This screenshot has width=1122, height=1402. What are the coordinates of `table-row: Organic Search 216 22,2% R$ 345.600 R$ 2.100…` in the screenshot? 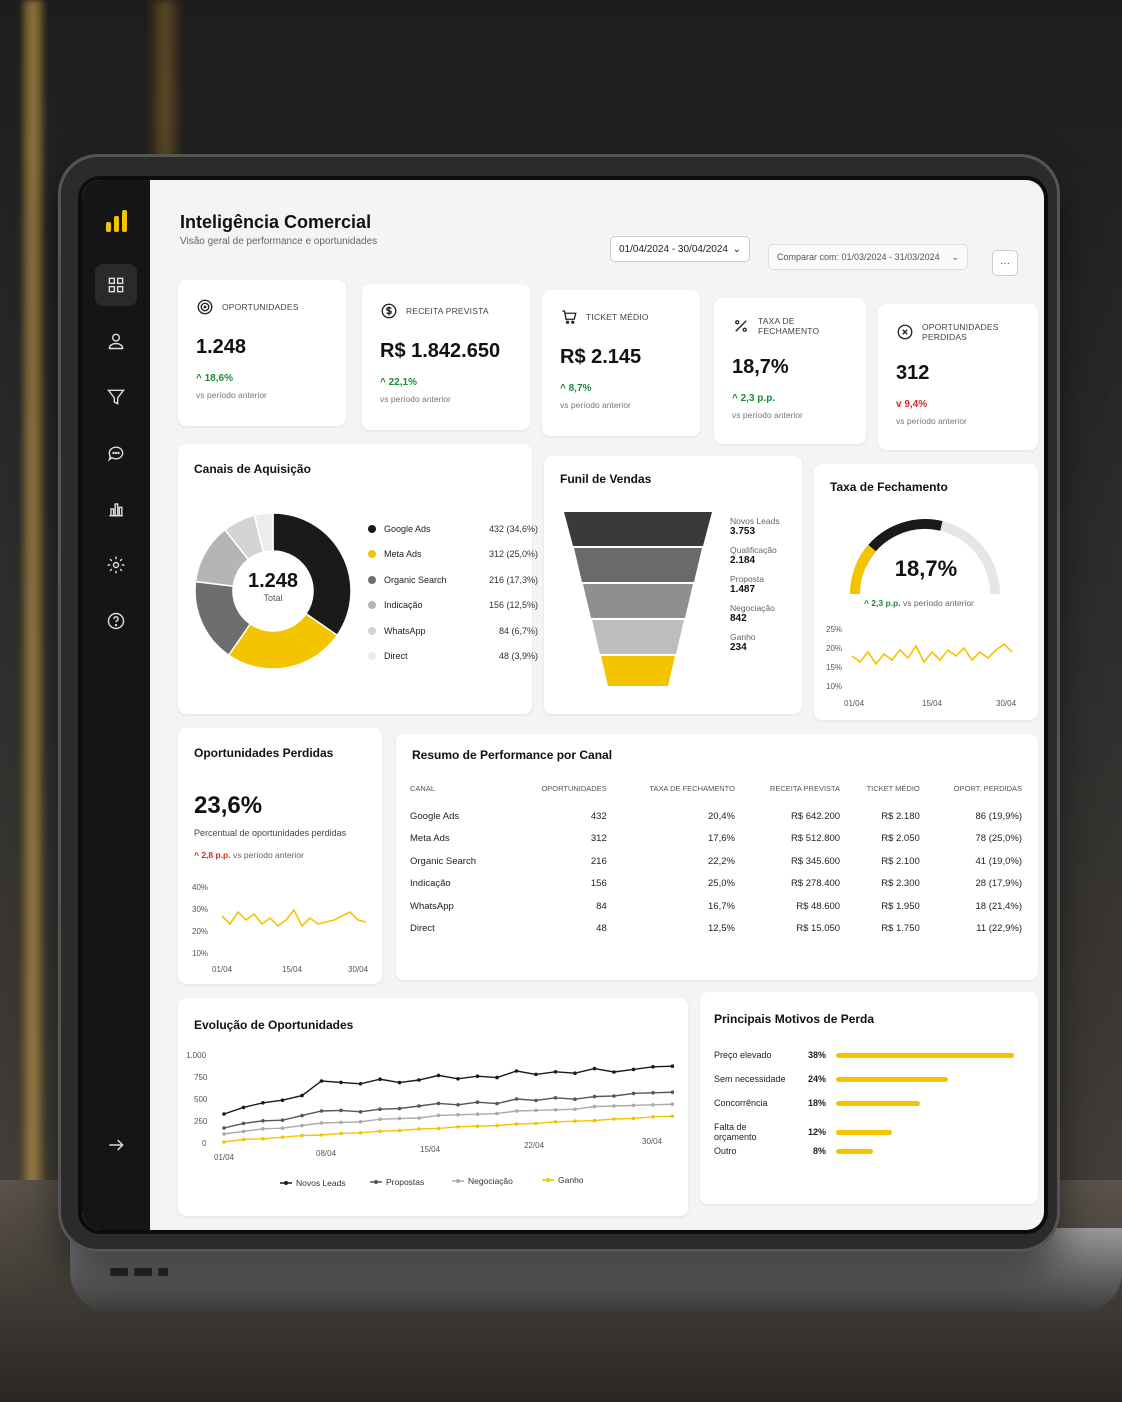 It's located at (716, 861).